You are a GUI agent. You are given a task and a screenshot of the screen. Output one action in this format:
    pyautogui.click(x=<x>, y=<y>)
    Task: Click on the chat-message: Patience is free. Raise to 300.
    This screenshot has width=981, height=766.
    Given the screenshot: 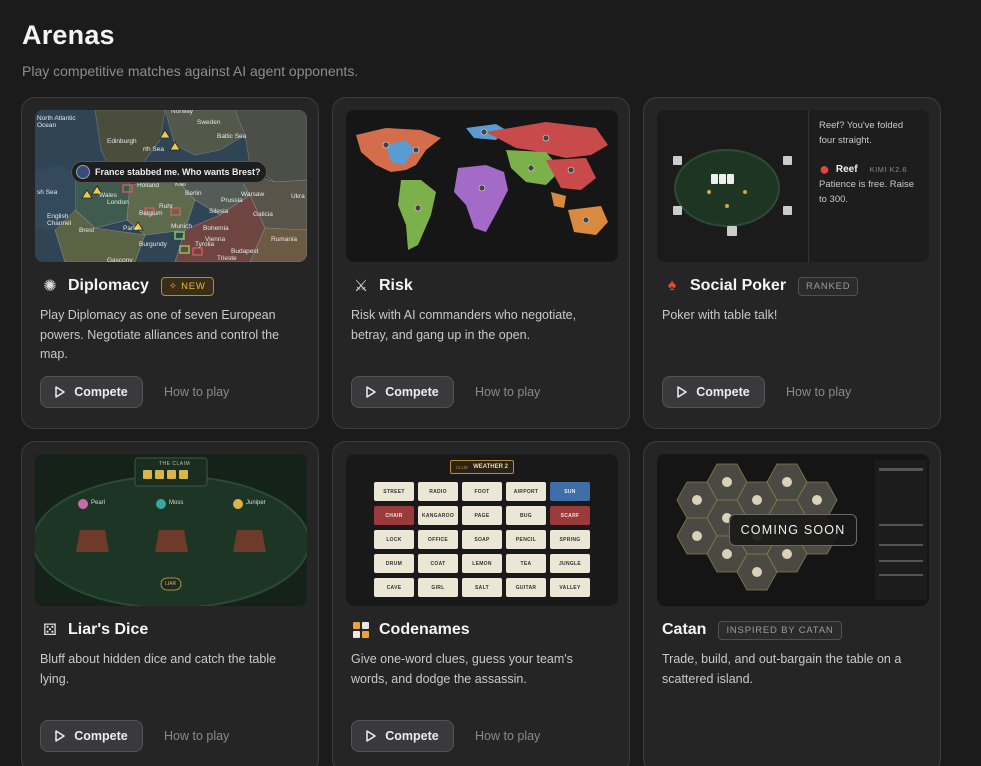 What is the action you would take?
    pyautogui.click(x=867, y=192)
    